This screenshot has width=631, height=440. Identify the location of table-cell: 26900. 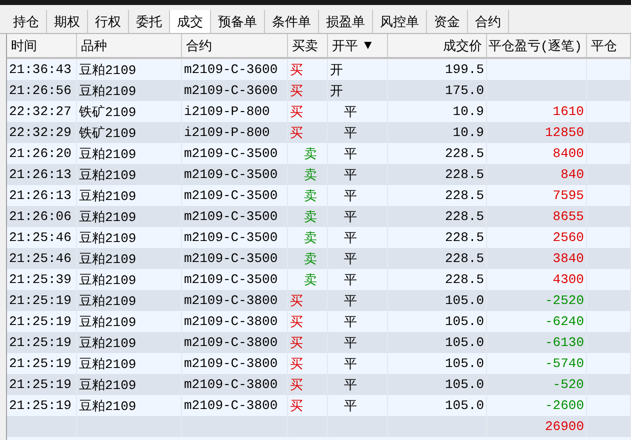
(537, 426).